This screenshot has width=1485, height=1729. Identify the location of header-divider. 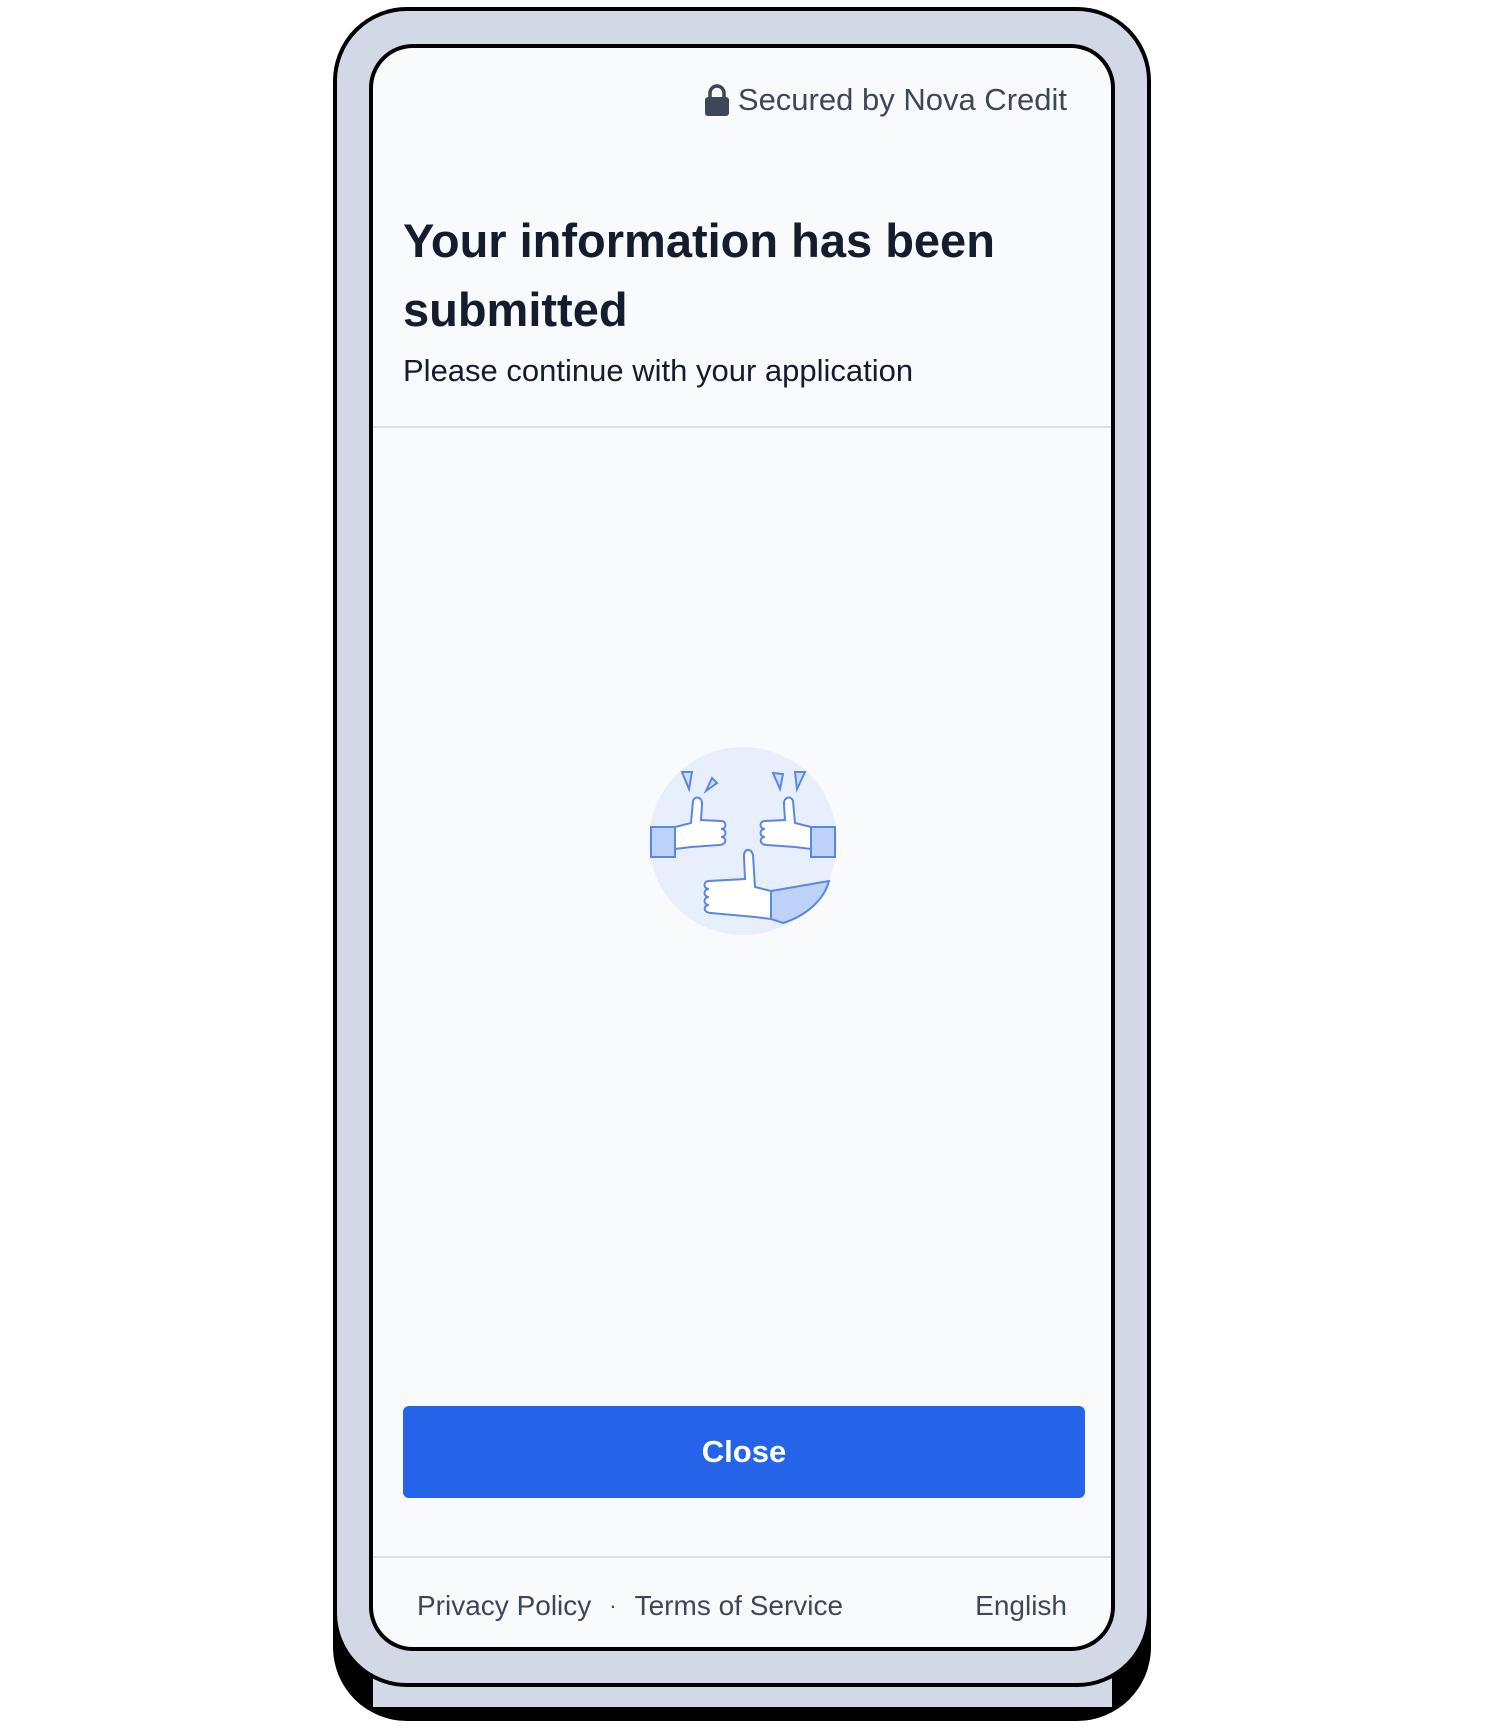
(742, 427).